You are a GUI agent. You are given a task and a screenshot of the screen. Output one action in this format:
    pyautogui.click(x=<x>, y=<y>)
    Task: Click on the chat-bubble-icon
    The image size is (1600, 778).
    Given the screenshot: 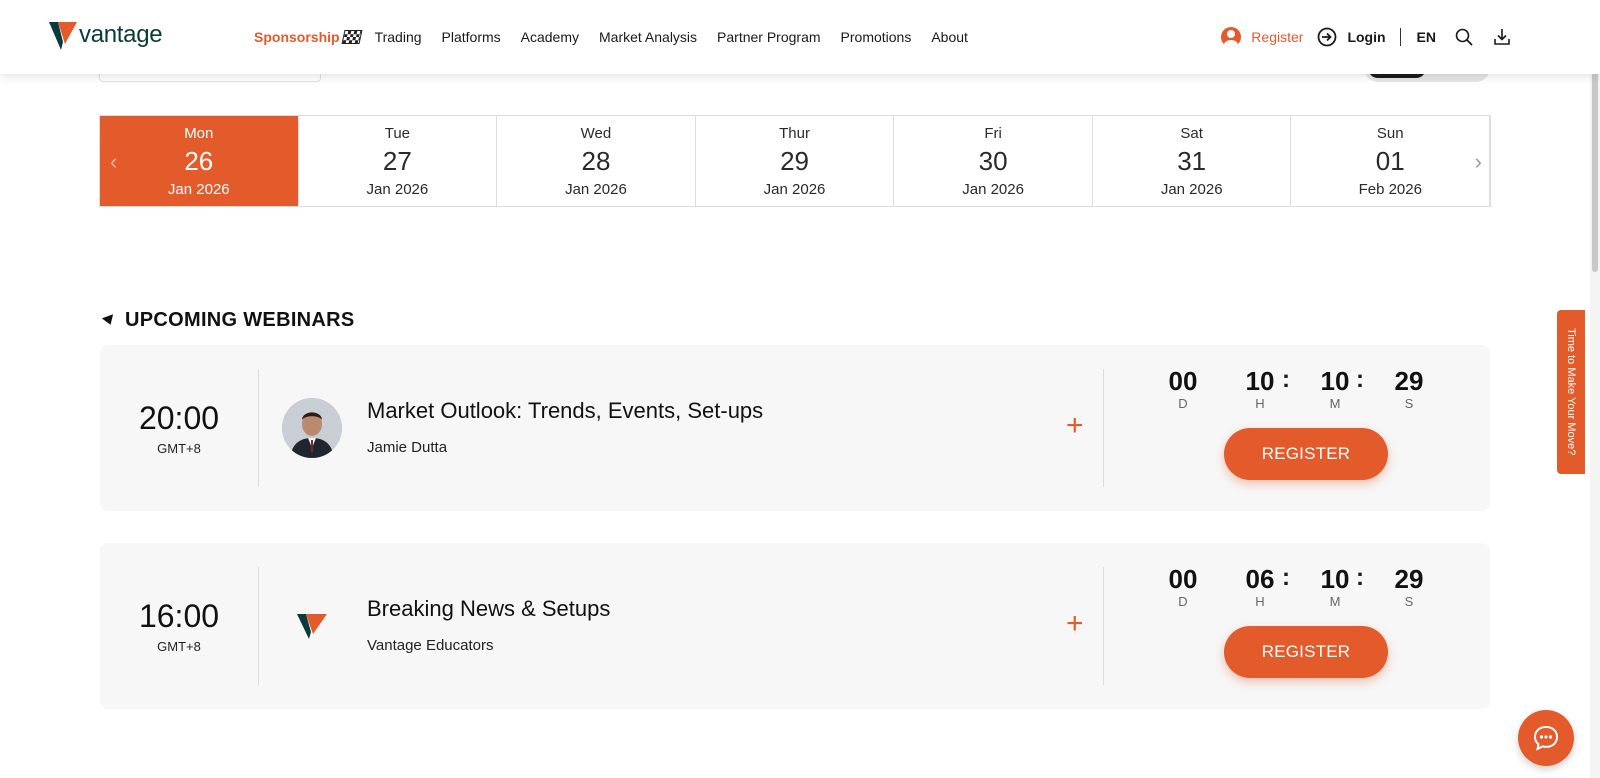 What is the action you would take?
    pyautogui.click(x=1546, y=738)
    